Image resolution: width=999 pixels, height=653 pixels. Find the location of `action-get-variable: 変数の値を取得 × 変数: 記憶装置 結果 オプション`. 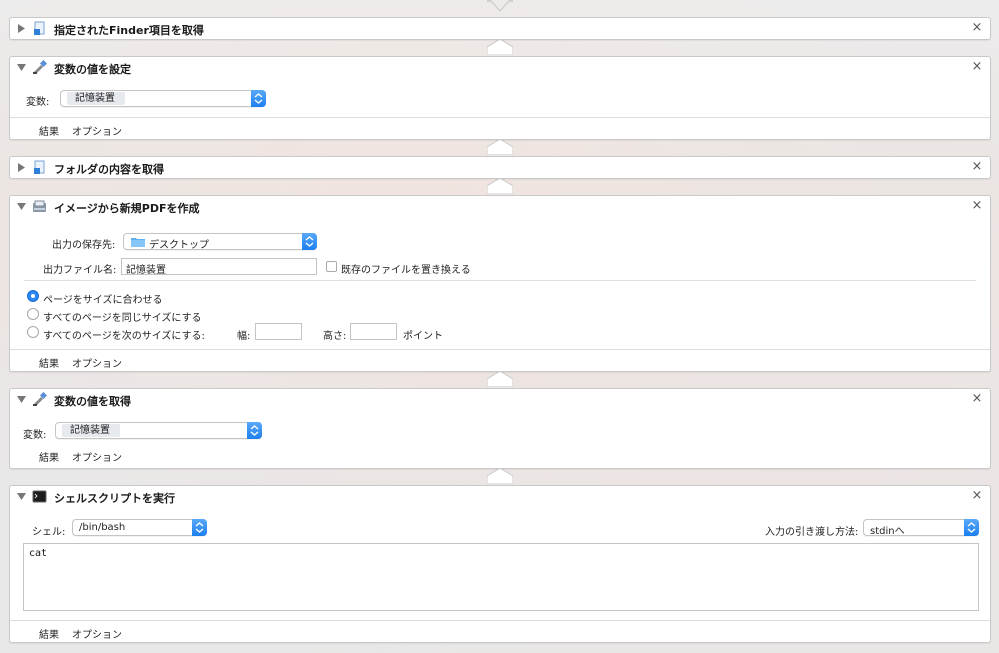

action-get-variable: 変数の値を取得 × 変数: 記憶装置 結果 オプション is located at coordinates (500, 428).